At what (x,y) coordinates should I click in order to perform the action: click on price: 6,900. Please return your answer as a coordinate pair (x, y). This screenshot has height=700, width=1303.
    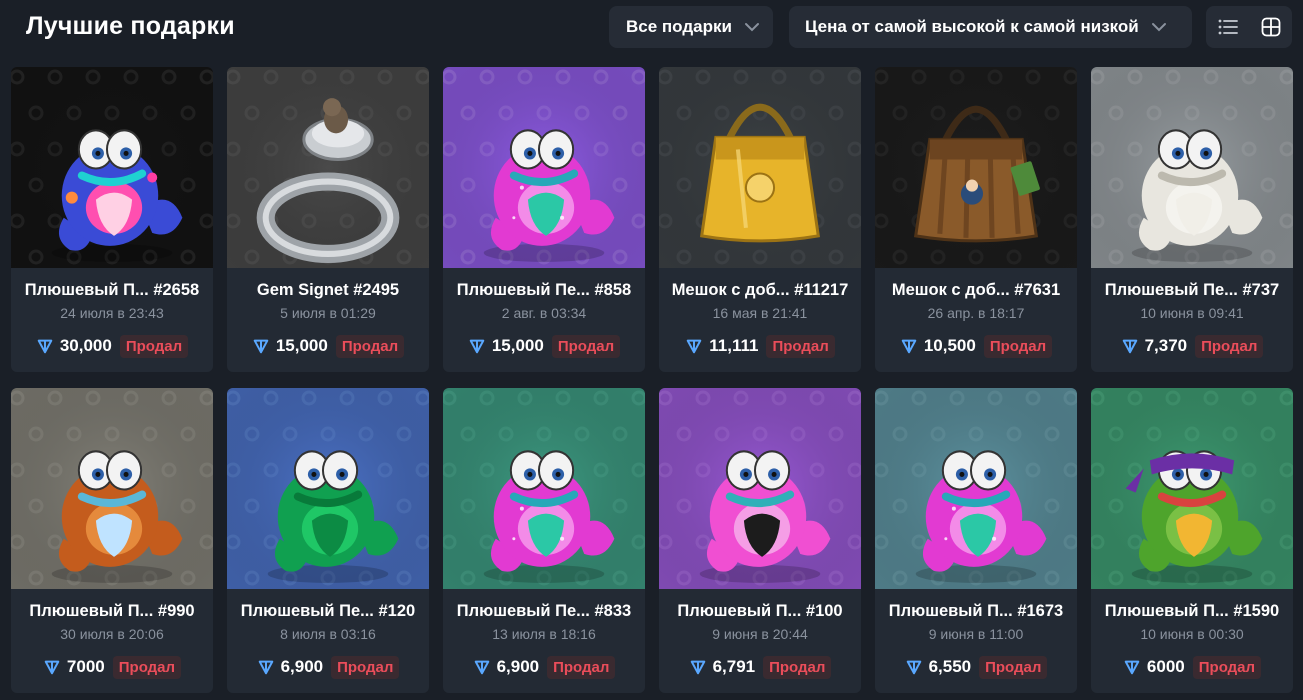
    Looking at the image, I should click on (302, 666).